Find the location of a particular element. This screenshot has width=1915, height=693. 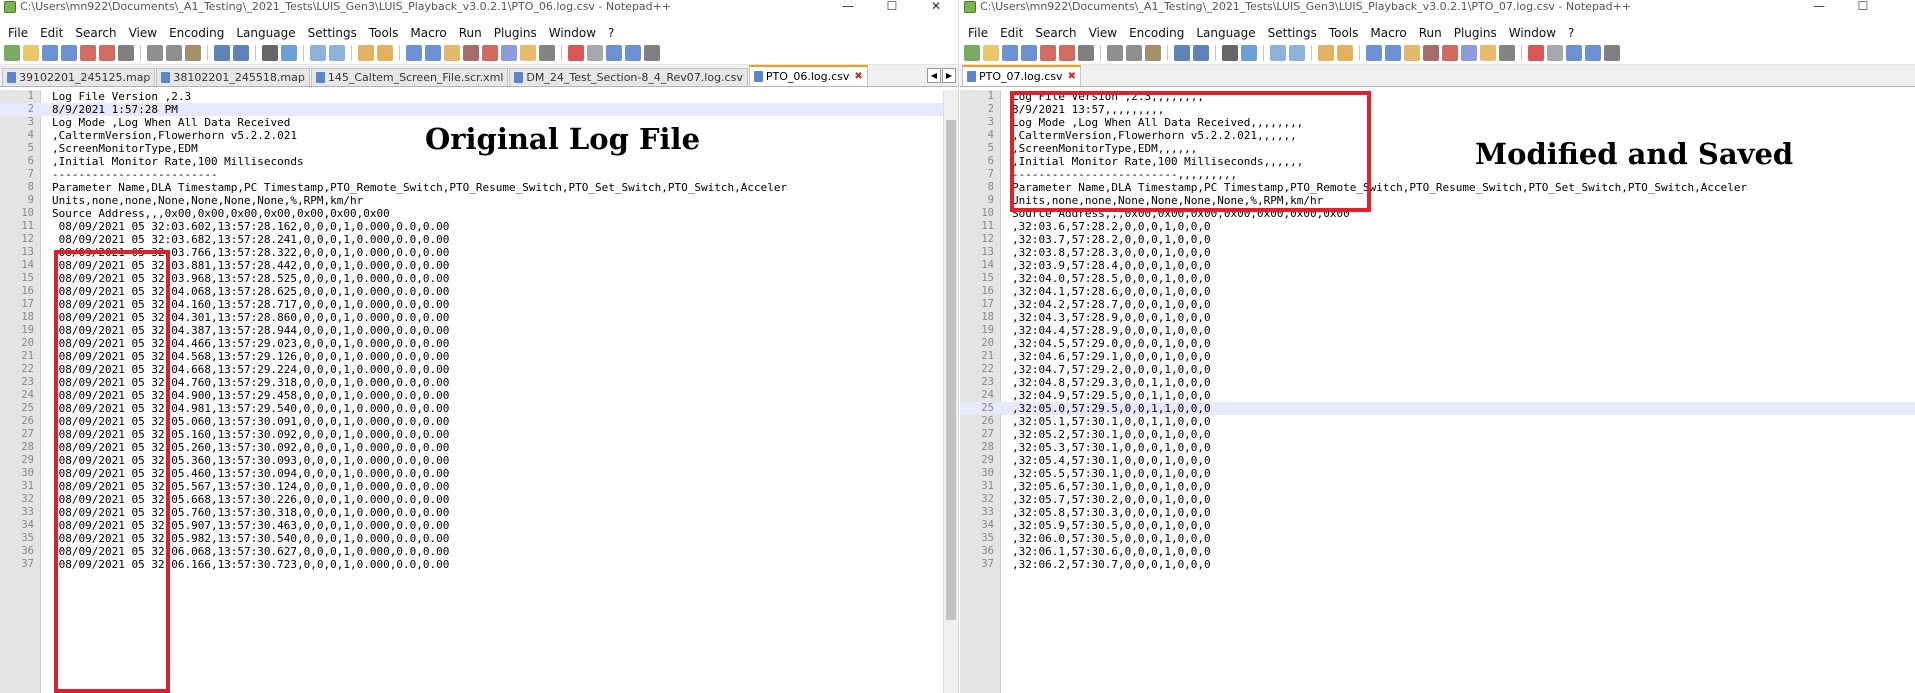

editor-line: 30 ,32:05.5,57:30.1,0,0,0,1,0,0,0 is located at coordinates (1437, 473).